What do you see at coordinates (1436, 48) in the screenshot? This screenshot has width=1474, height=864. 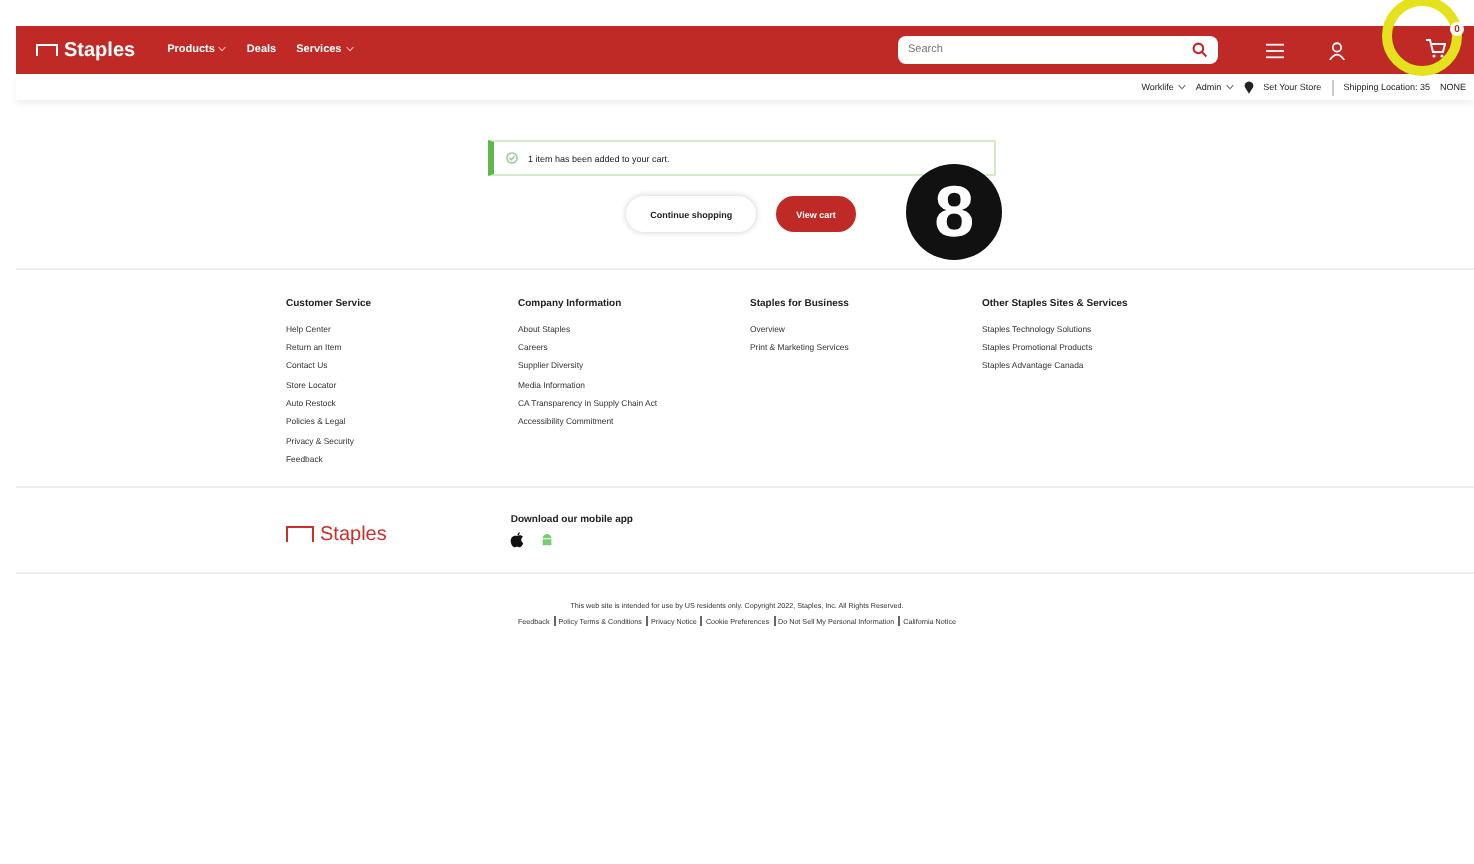 I see `cart-icon` at bounding box center [1436, 48].